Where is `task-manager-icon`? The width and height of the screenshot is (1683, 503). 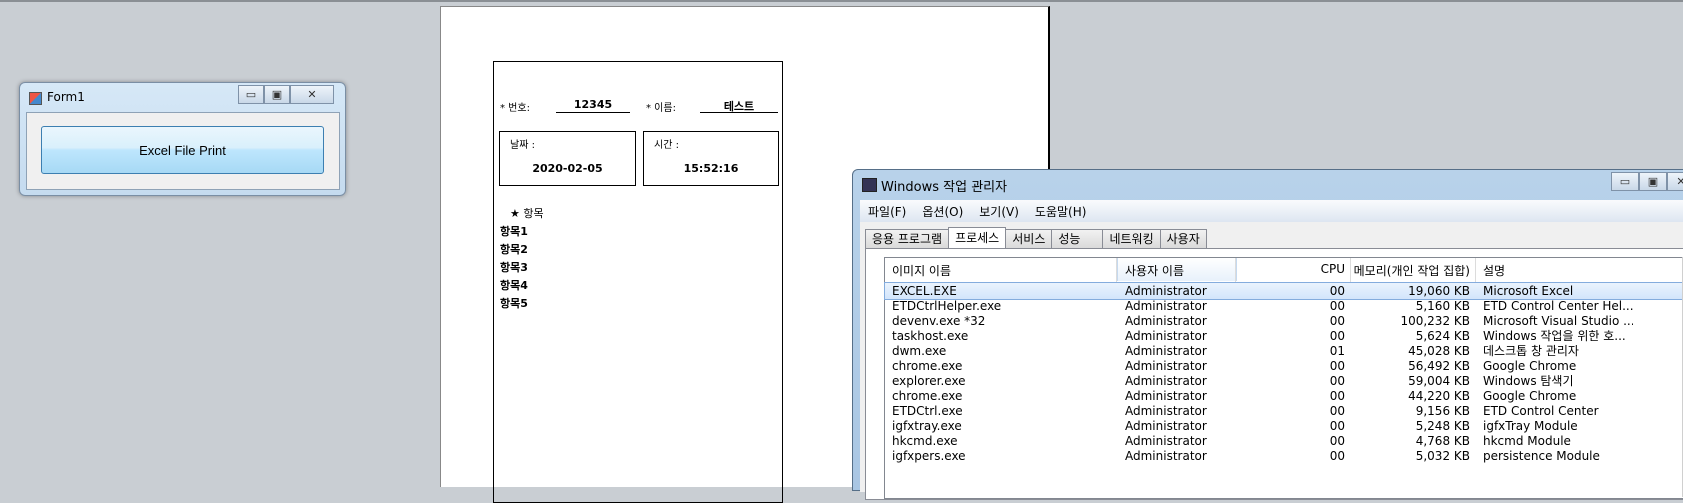
task-manager-icon is located at coordinates (869, 185).